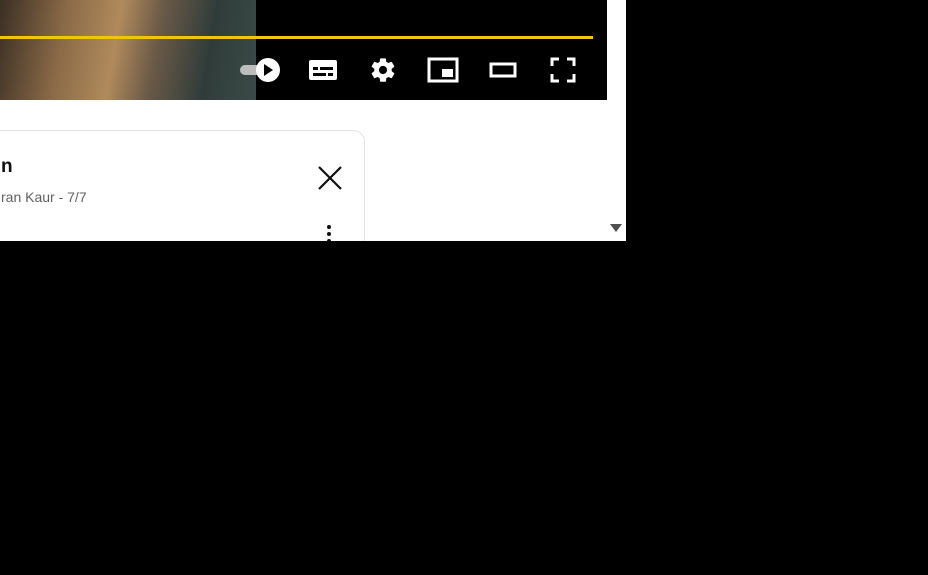 The height and width of the screenshot is (575, 928). I want to click on autoplay-toggle-icon, so click(260, 70).